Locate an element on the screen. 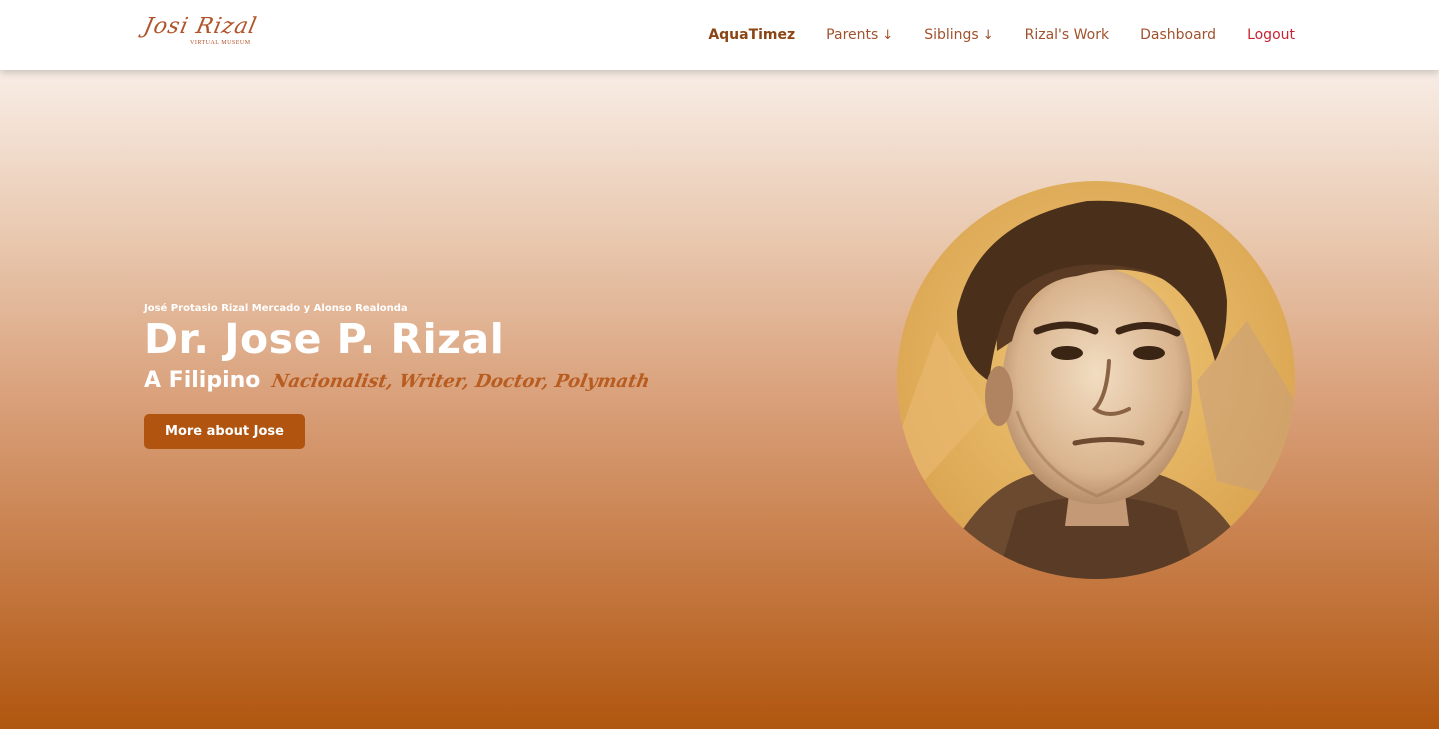 The height and width of the screenshot is (729, 1439). nav-item-rizals-work: Rizal's Work is located at coordinates (1067, 35).